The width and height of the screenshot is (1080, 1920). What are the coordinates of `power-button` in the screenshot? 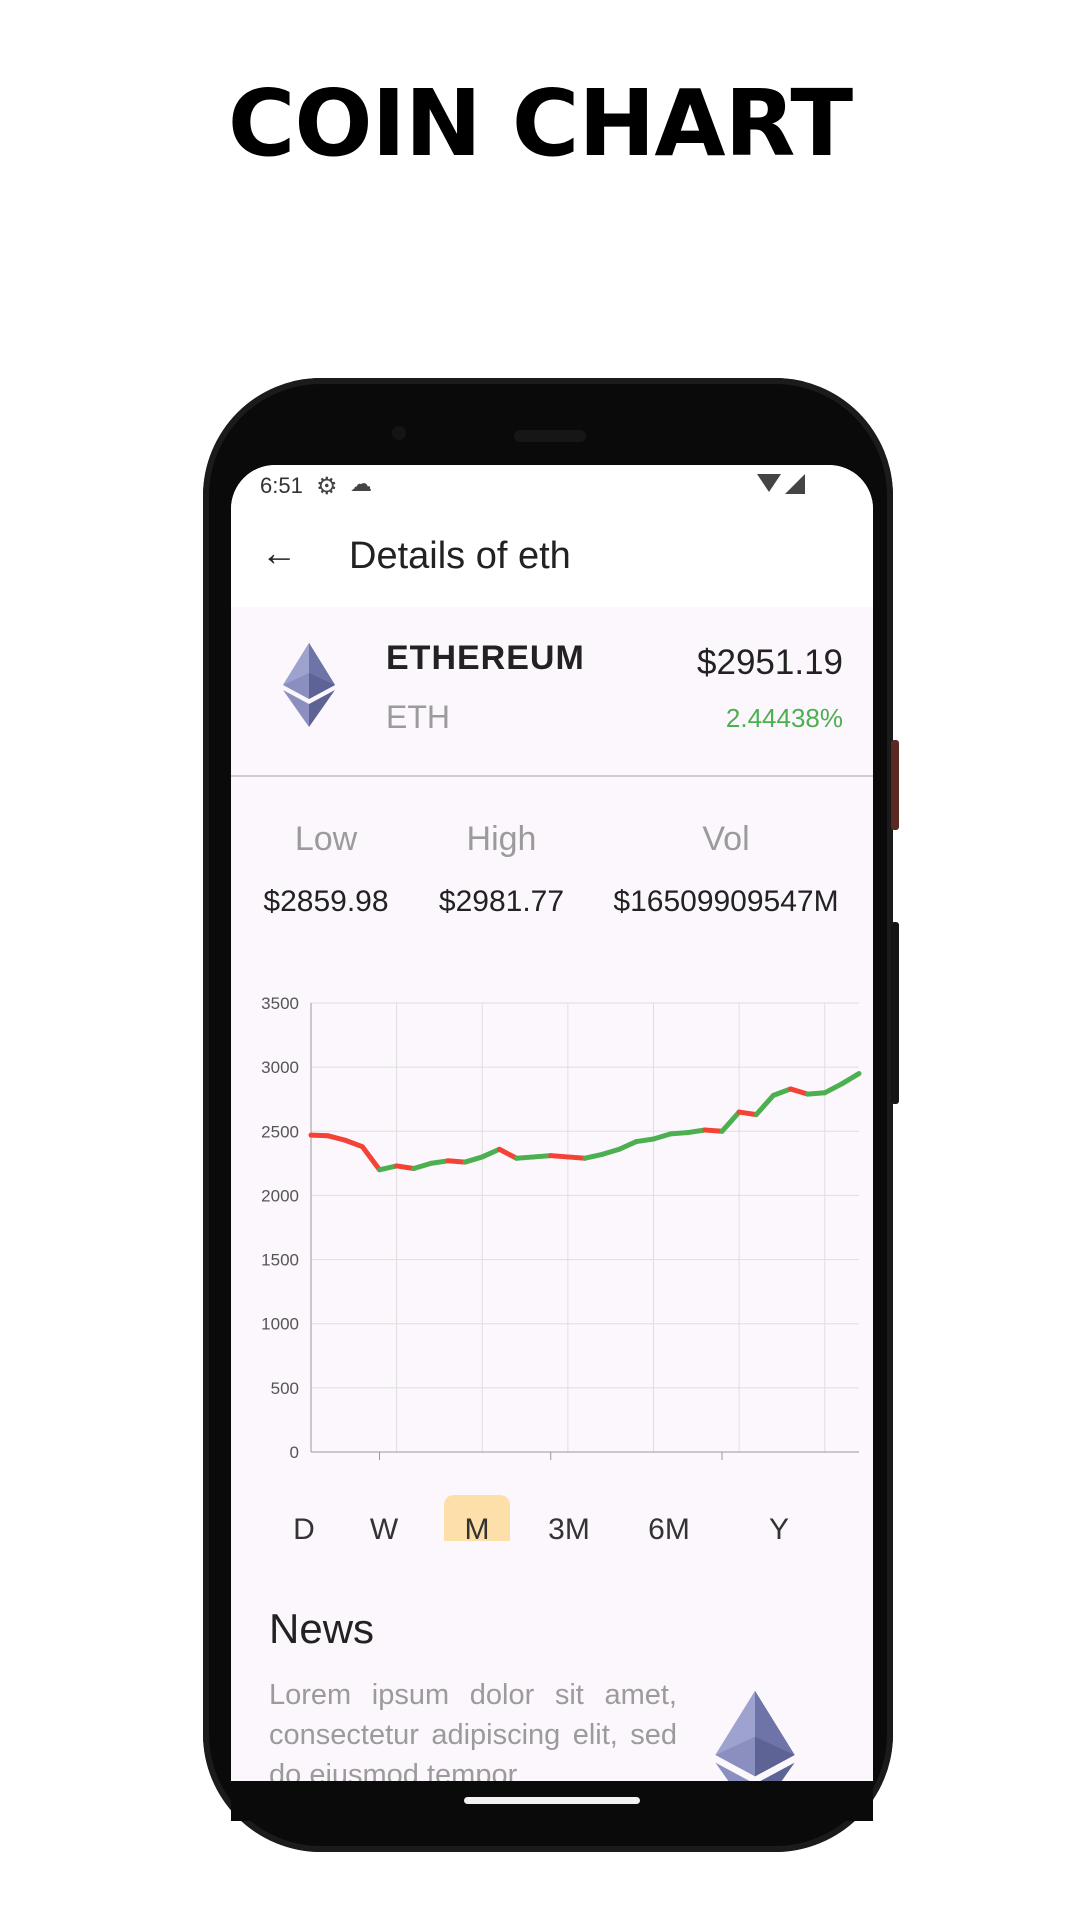 It's located at (895, 785).